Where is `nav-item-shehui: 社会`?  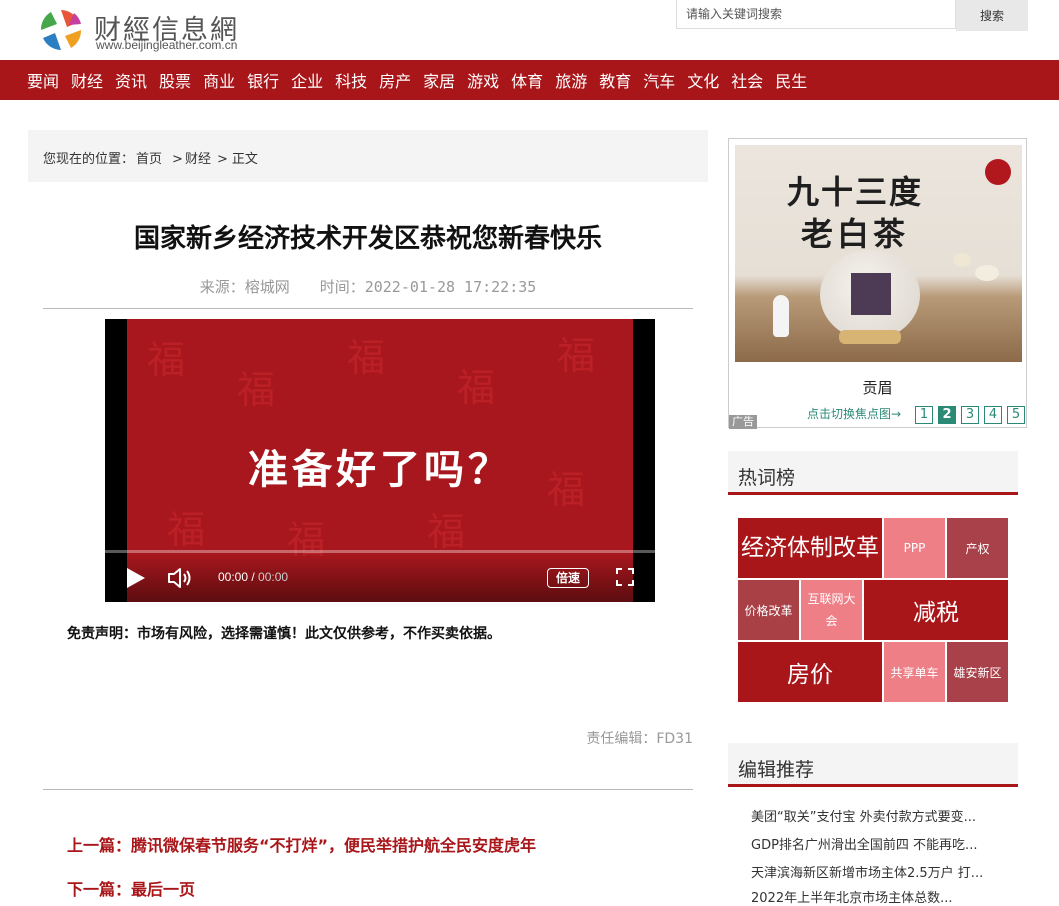 nav-item-shehui: 社会 is located at coordinates (747, 80).